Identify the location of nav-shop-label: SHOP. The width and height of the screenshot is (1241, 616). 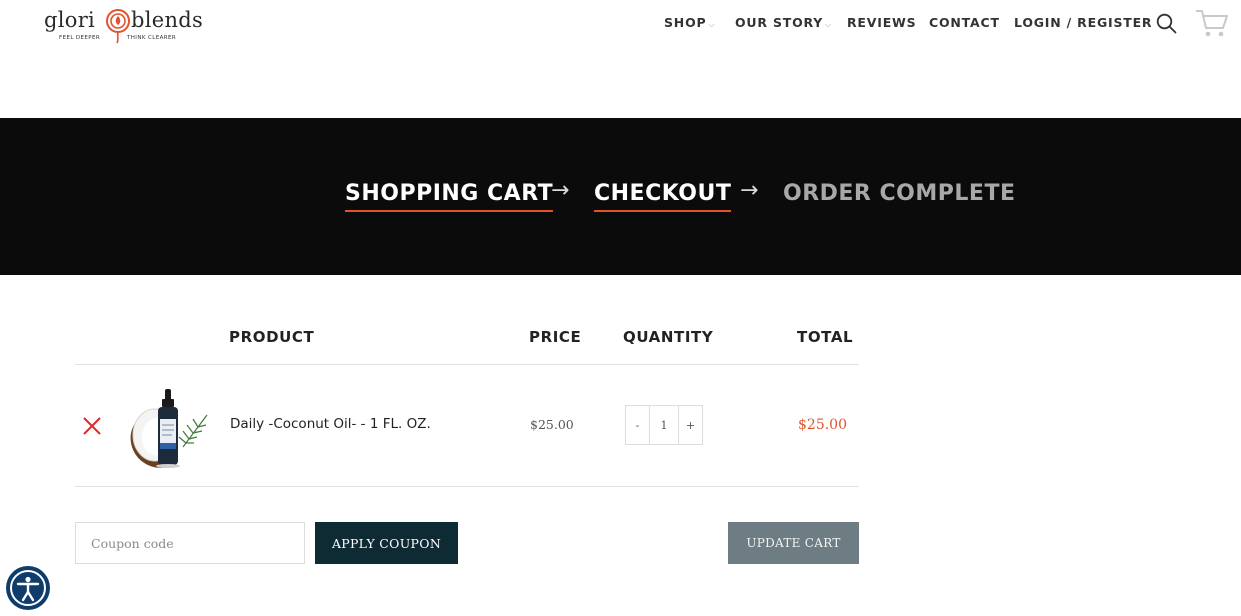
(685, 22).